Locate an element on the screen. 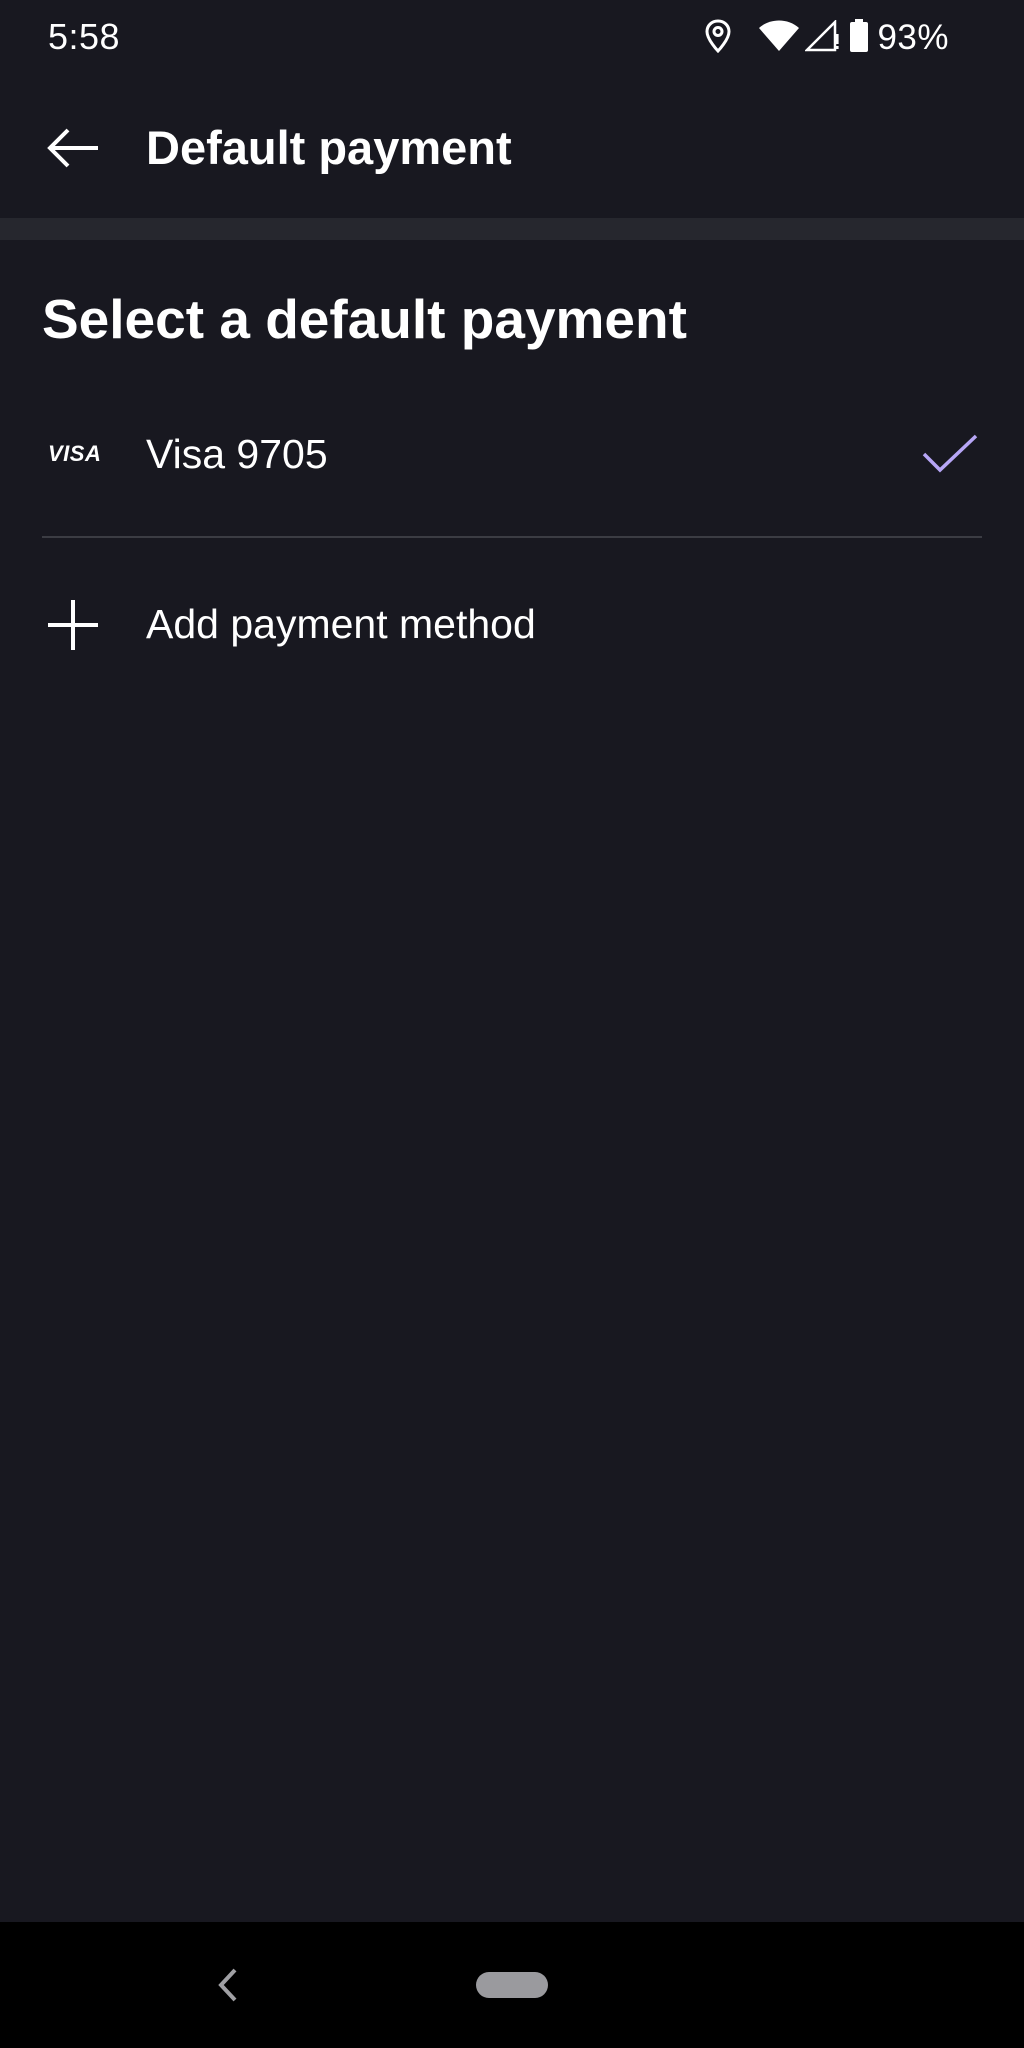 The height and width of the screenshot is (2048, 1024). payment-method-row-visa: VISA Visa 9705 is located at coordinates (512, 454).